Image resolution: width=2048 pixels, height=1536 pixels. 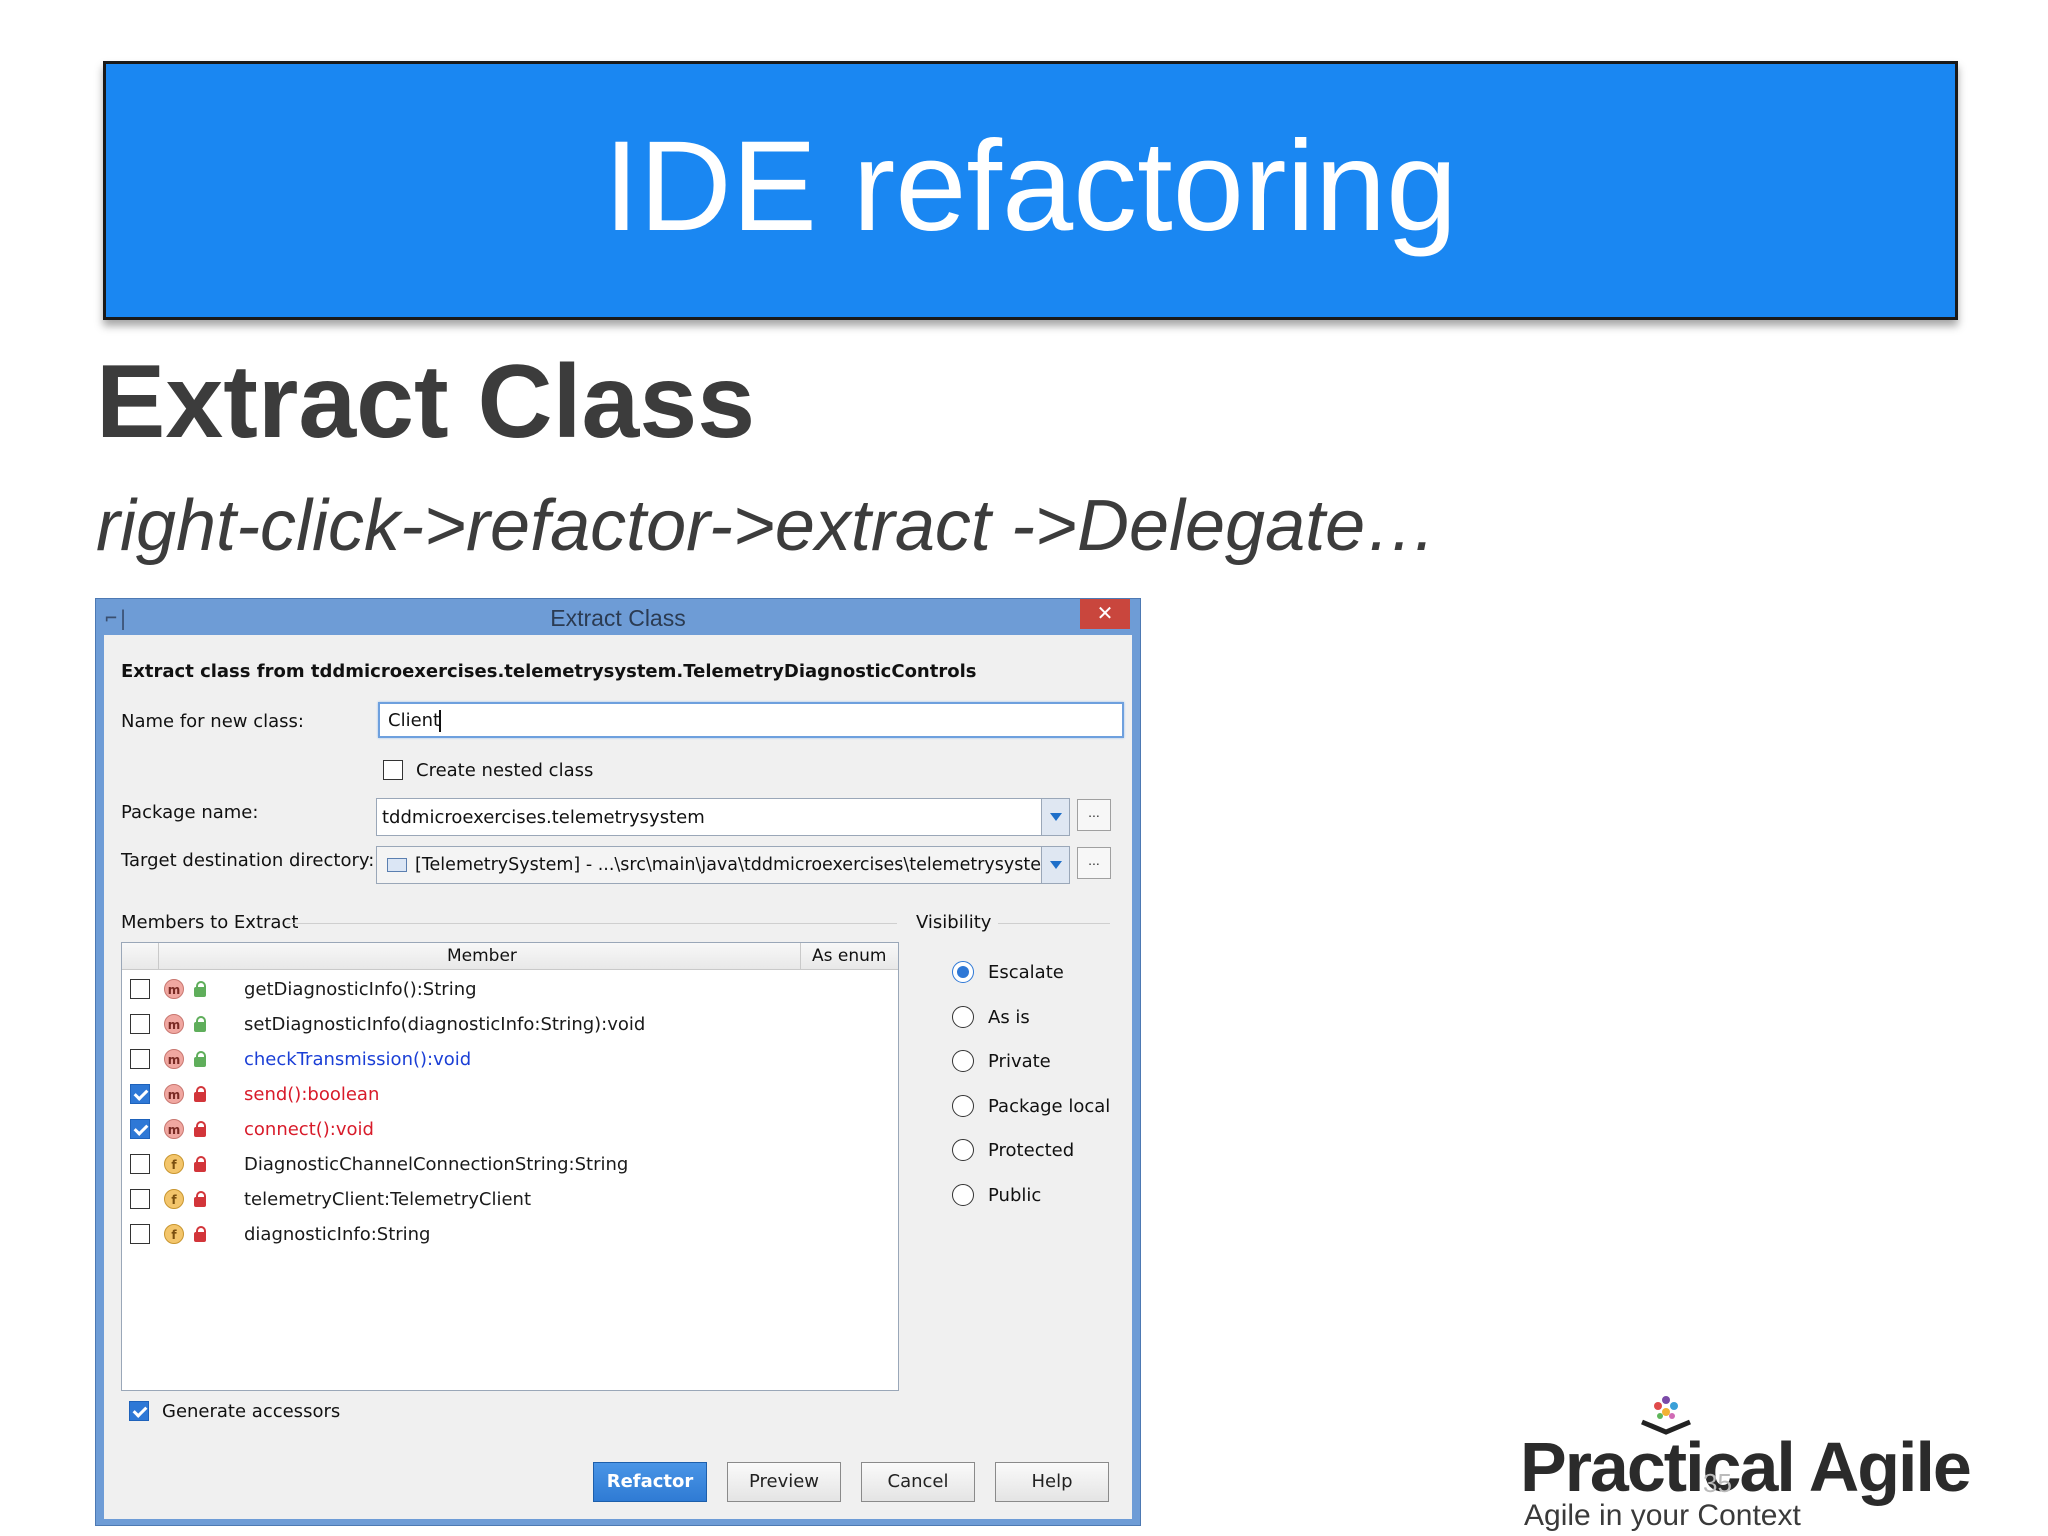 What do you see at coordinates (1015, 1195) in the screenshot?
I see `visibility-option-label: Public` at bounding box center [1015, 1195].